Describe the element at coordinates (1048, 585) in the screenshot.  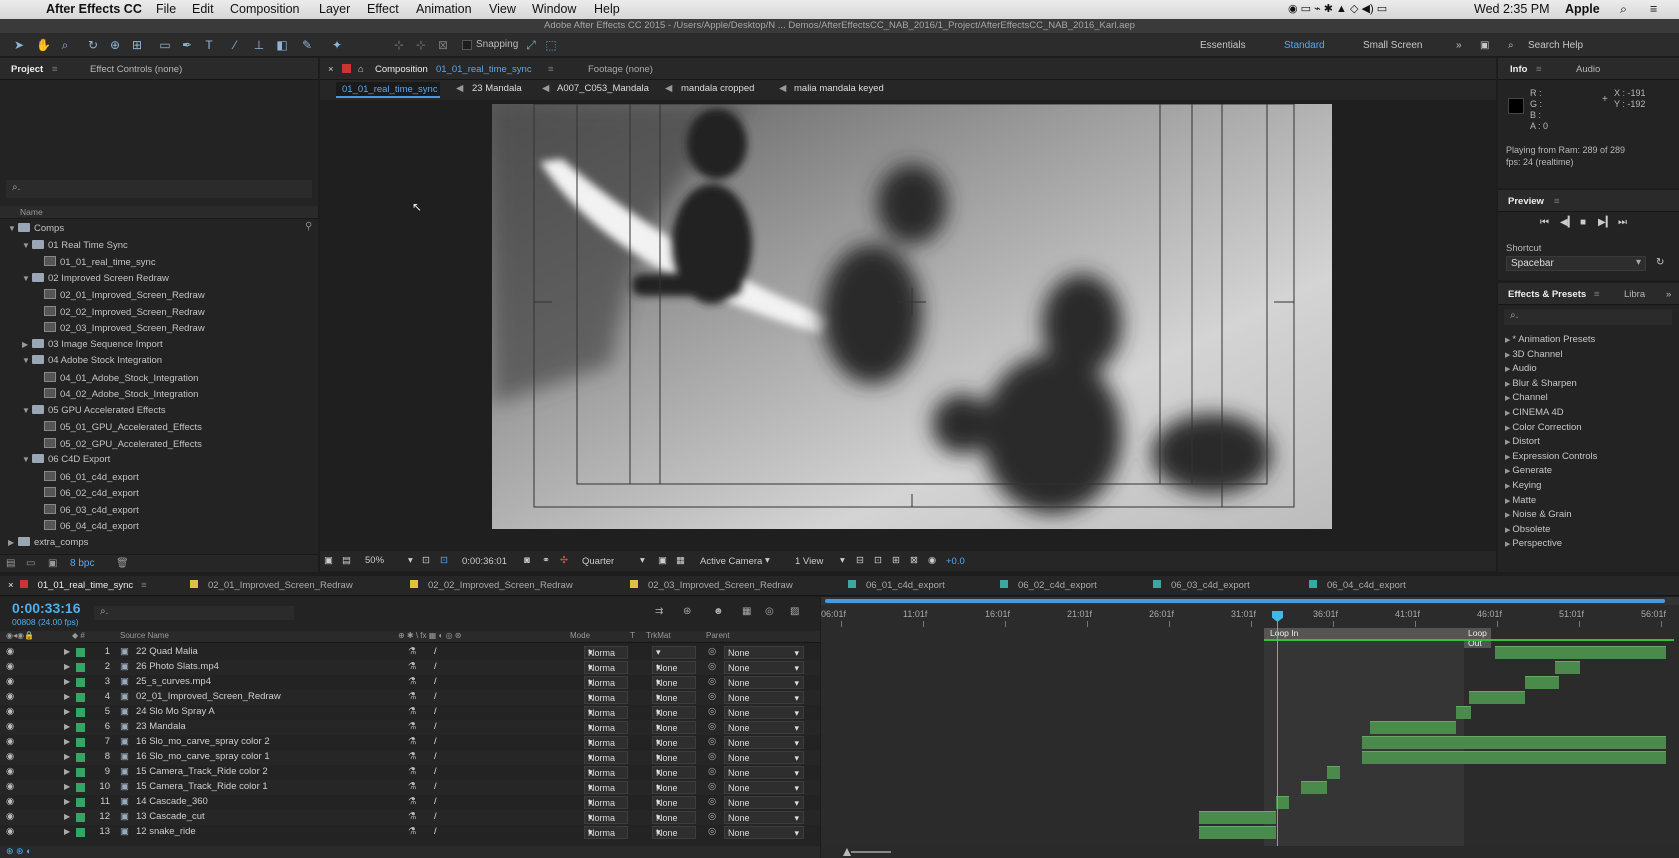
I see `timeline-tab: 06_02_c4d_export` at that location.